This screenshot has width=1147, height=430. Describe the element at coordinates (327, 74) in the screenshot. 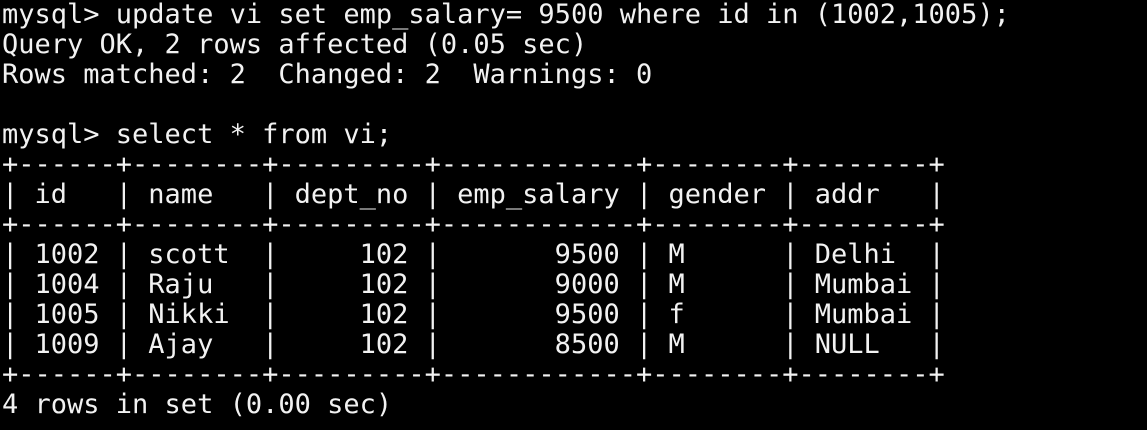

I see `rows-matched-line: Rows matched: 2 Changed: 2 Warnings: 0` at that location.